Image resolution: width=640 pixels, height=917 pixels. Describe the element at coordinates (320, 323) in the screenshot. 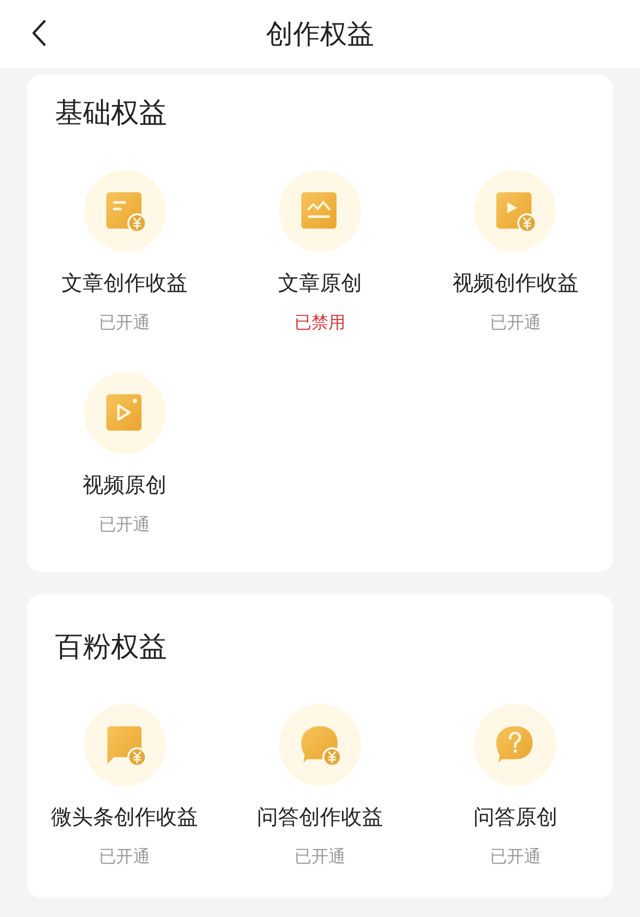

I see `status-text: 已禁用` at that location.